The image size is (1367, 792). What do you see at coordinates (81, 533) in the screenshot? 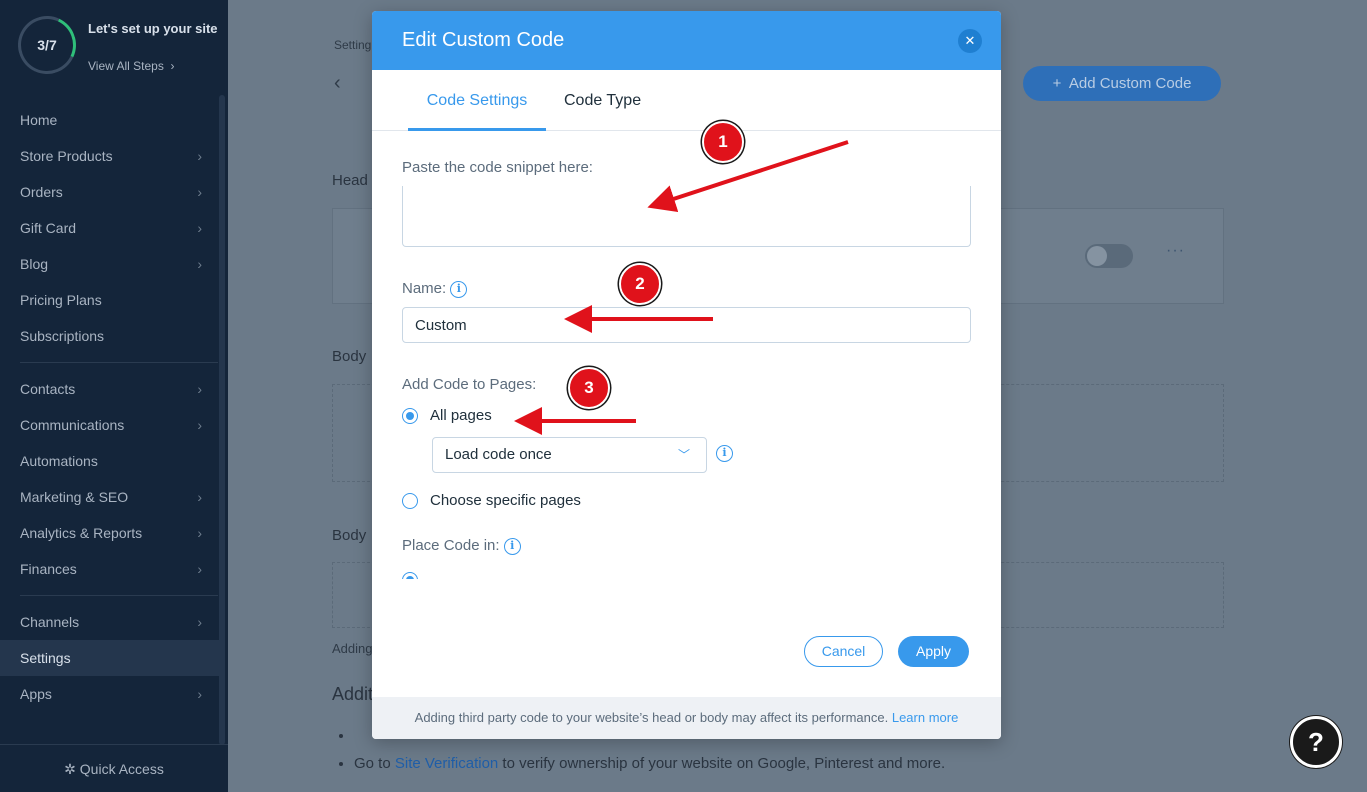
I see `sidebar-item-label: Analytics & Reports` at bounding box center [81, 533].